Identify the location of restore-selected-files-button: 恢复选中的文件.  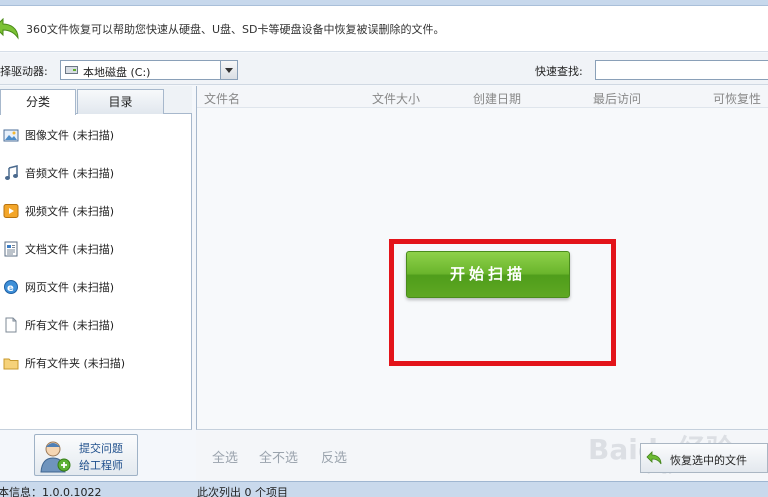
(704, 458).